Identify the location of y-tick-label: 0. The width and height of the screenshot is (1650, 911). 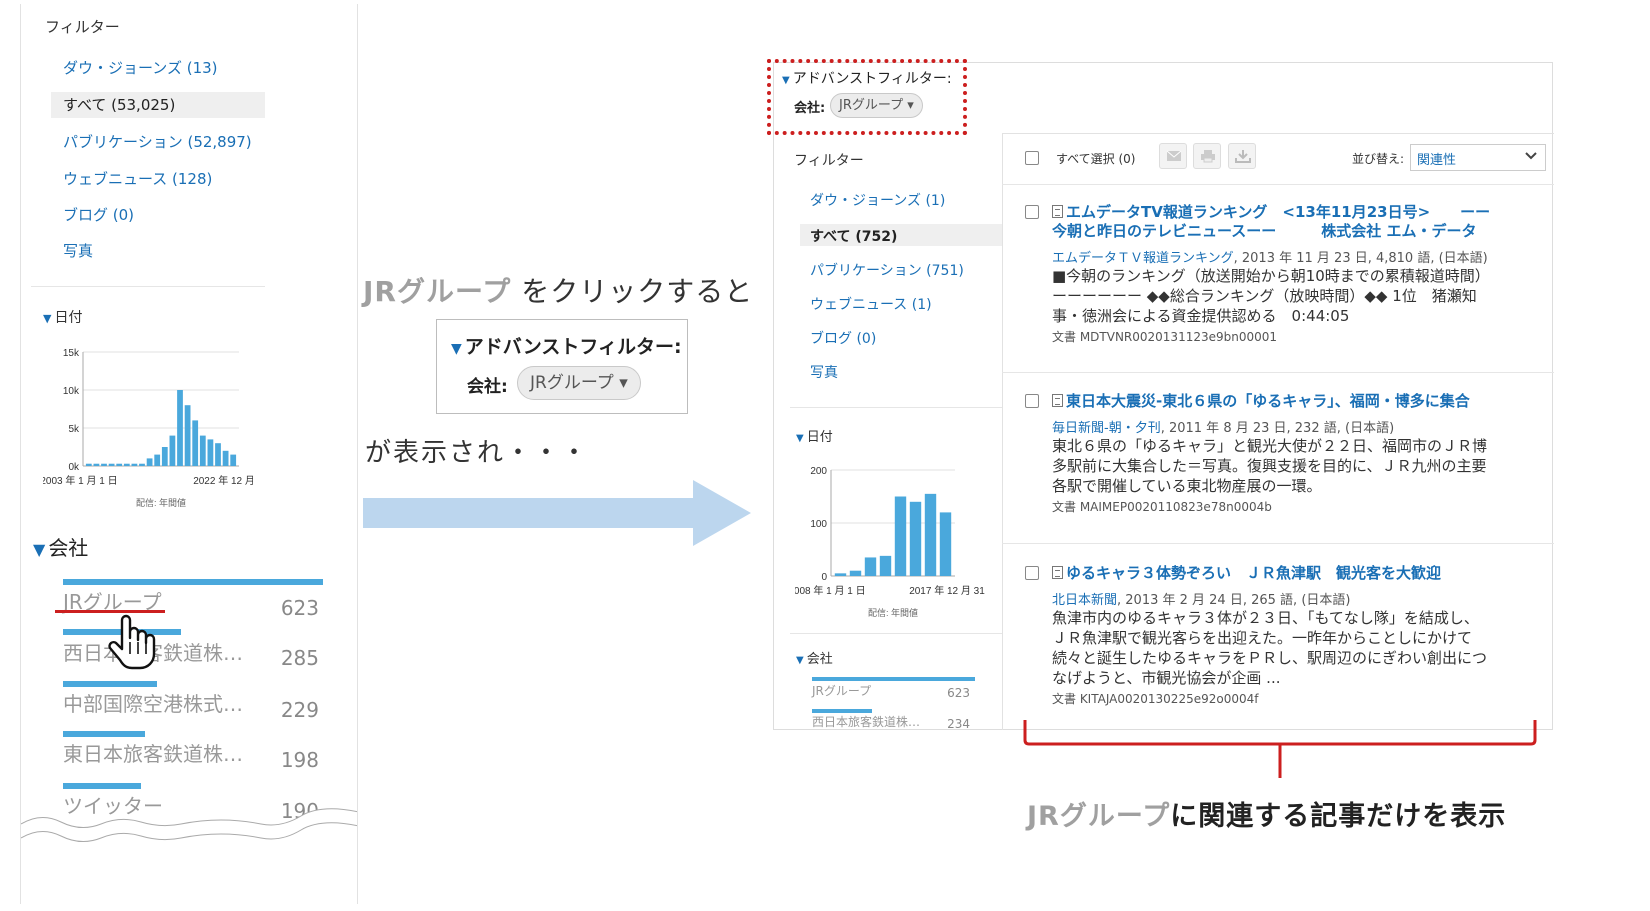
(824, 577).